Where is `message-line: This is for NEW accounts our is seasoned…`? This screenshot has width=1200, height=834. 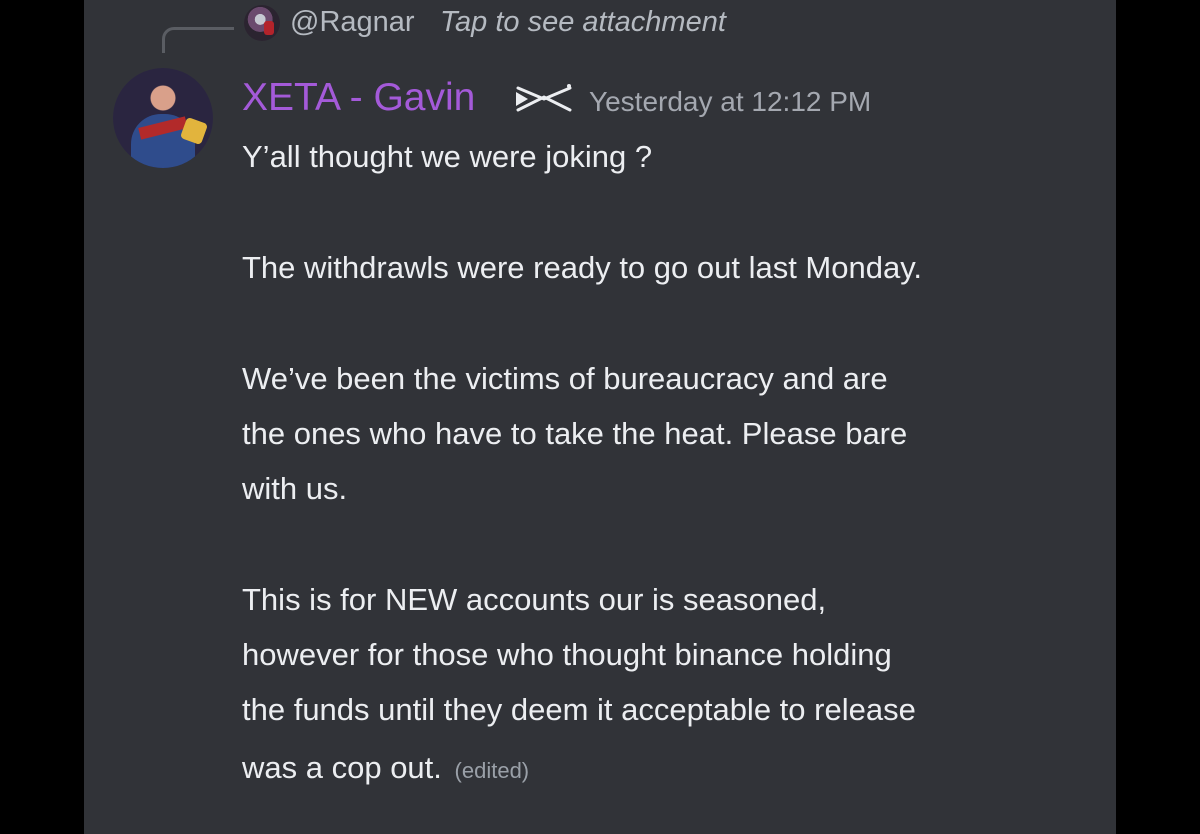 message-line: This is for NEW accounts our is seasoned… is located at coordinates (534, 599).